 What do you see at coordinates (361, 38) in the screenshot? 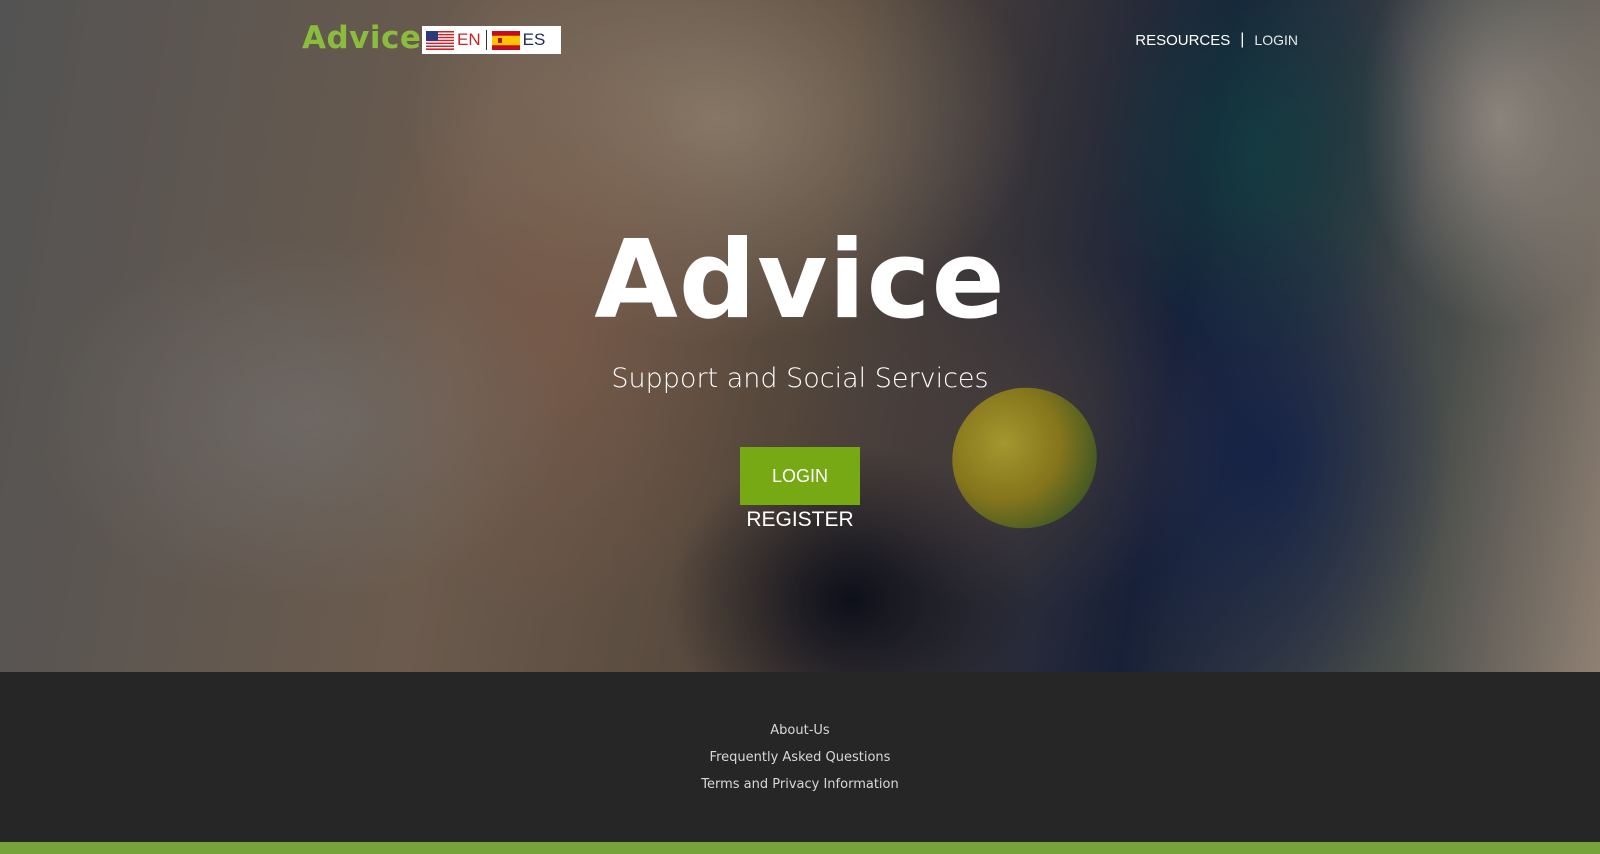
I see `site-logo: Advice` at bounding box center [361, 38].